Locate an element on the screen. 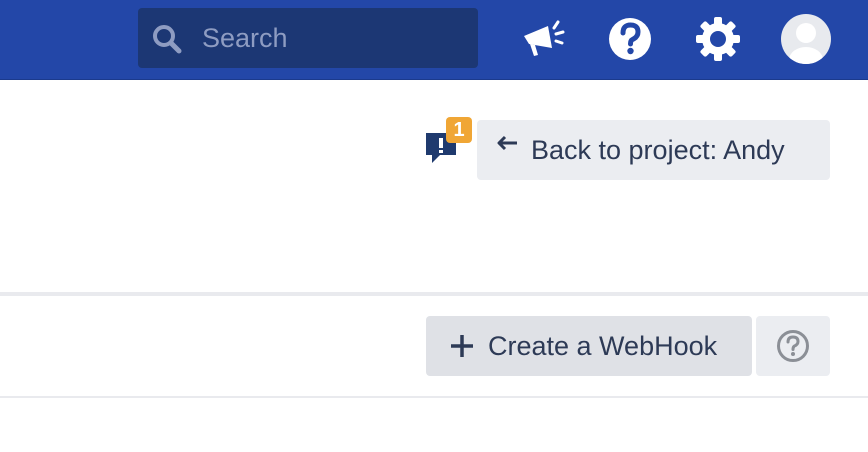  help-circle-icon is located at coordinates (793, 346).